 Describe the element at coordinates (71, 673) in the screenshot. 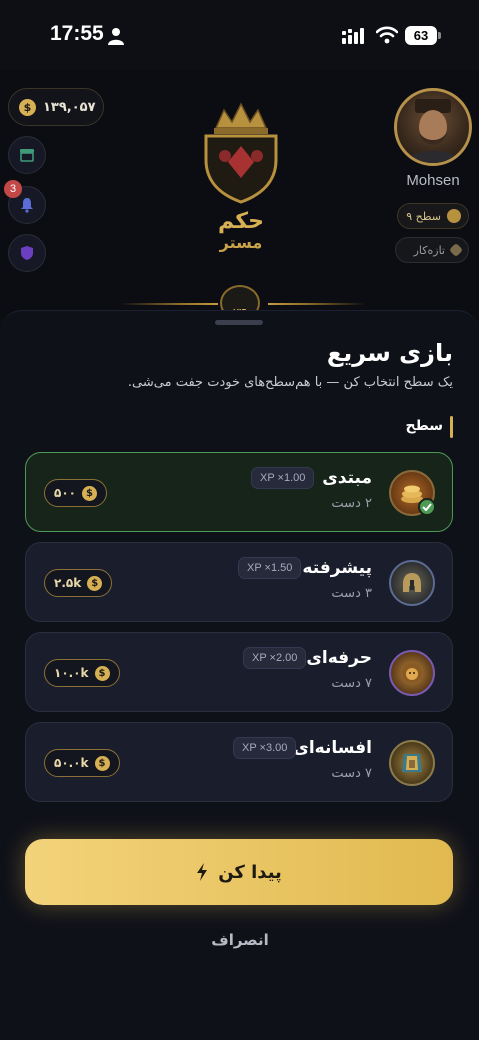

I see `price-value: ۱۰.۰k` at that location.